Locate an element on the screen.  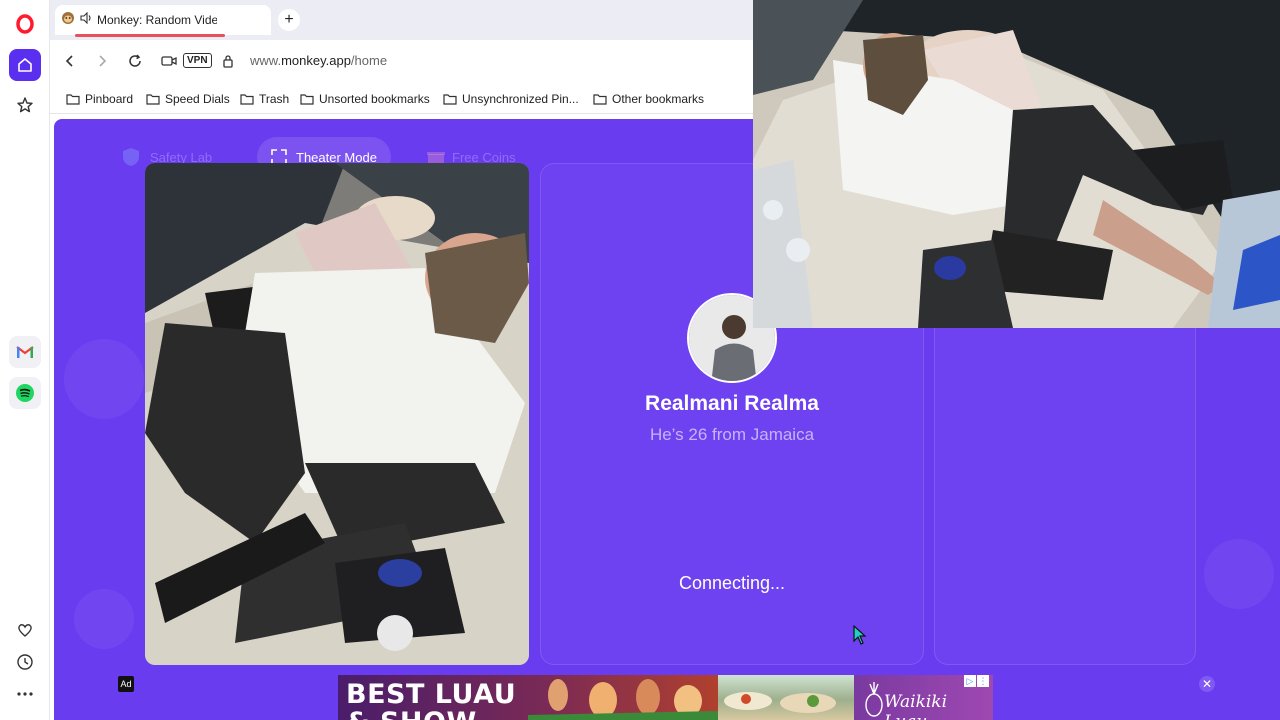
shield-icon is located at coordinates (131, 157).